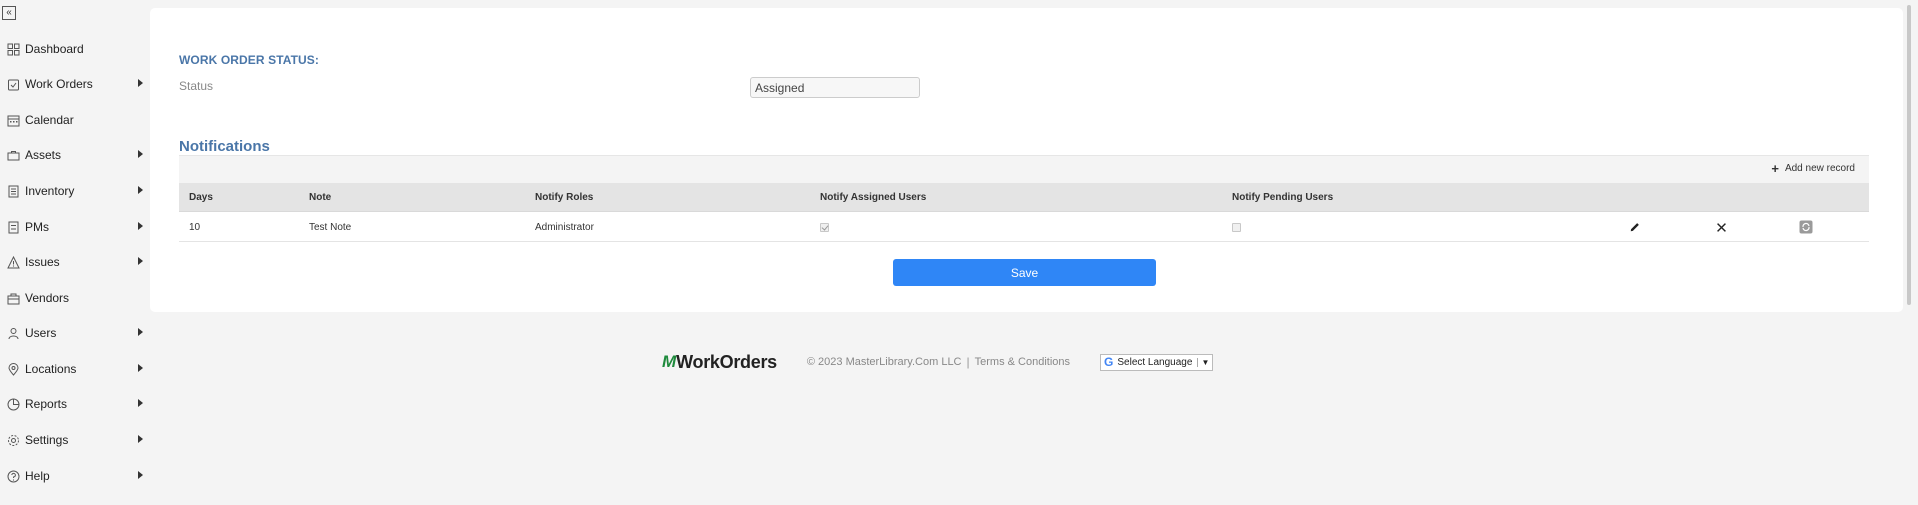  I want to click on sidebar-item-label: Users, so click(41, 333).